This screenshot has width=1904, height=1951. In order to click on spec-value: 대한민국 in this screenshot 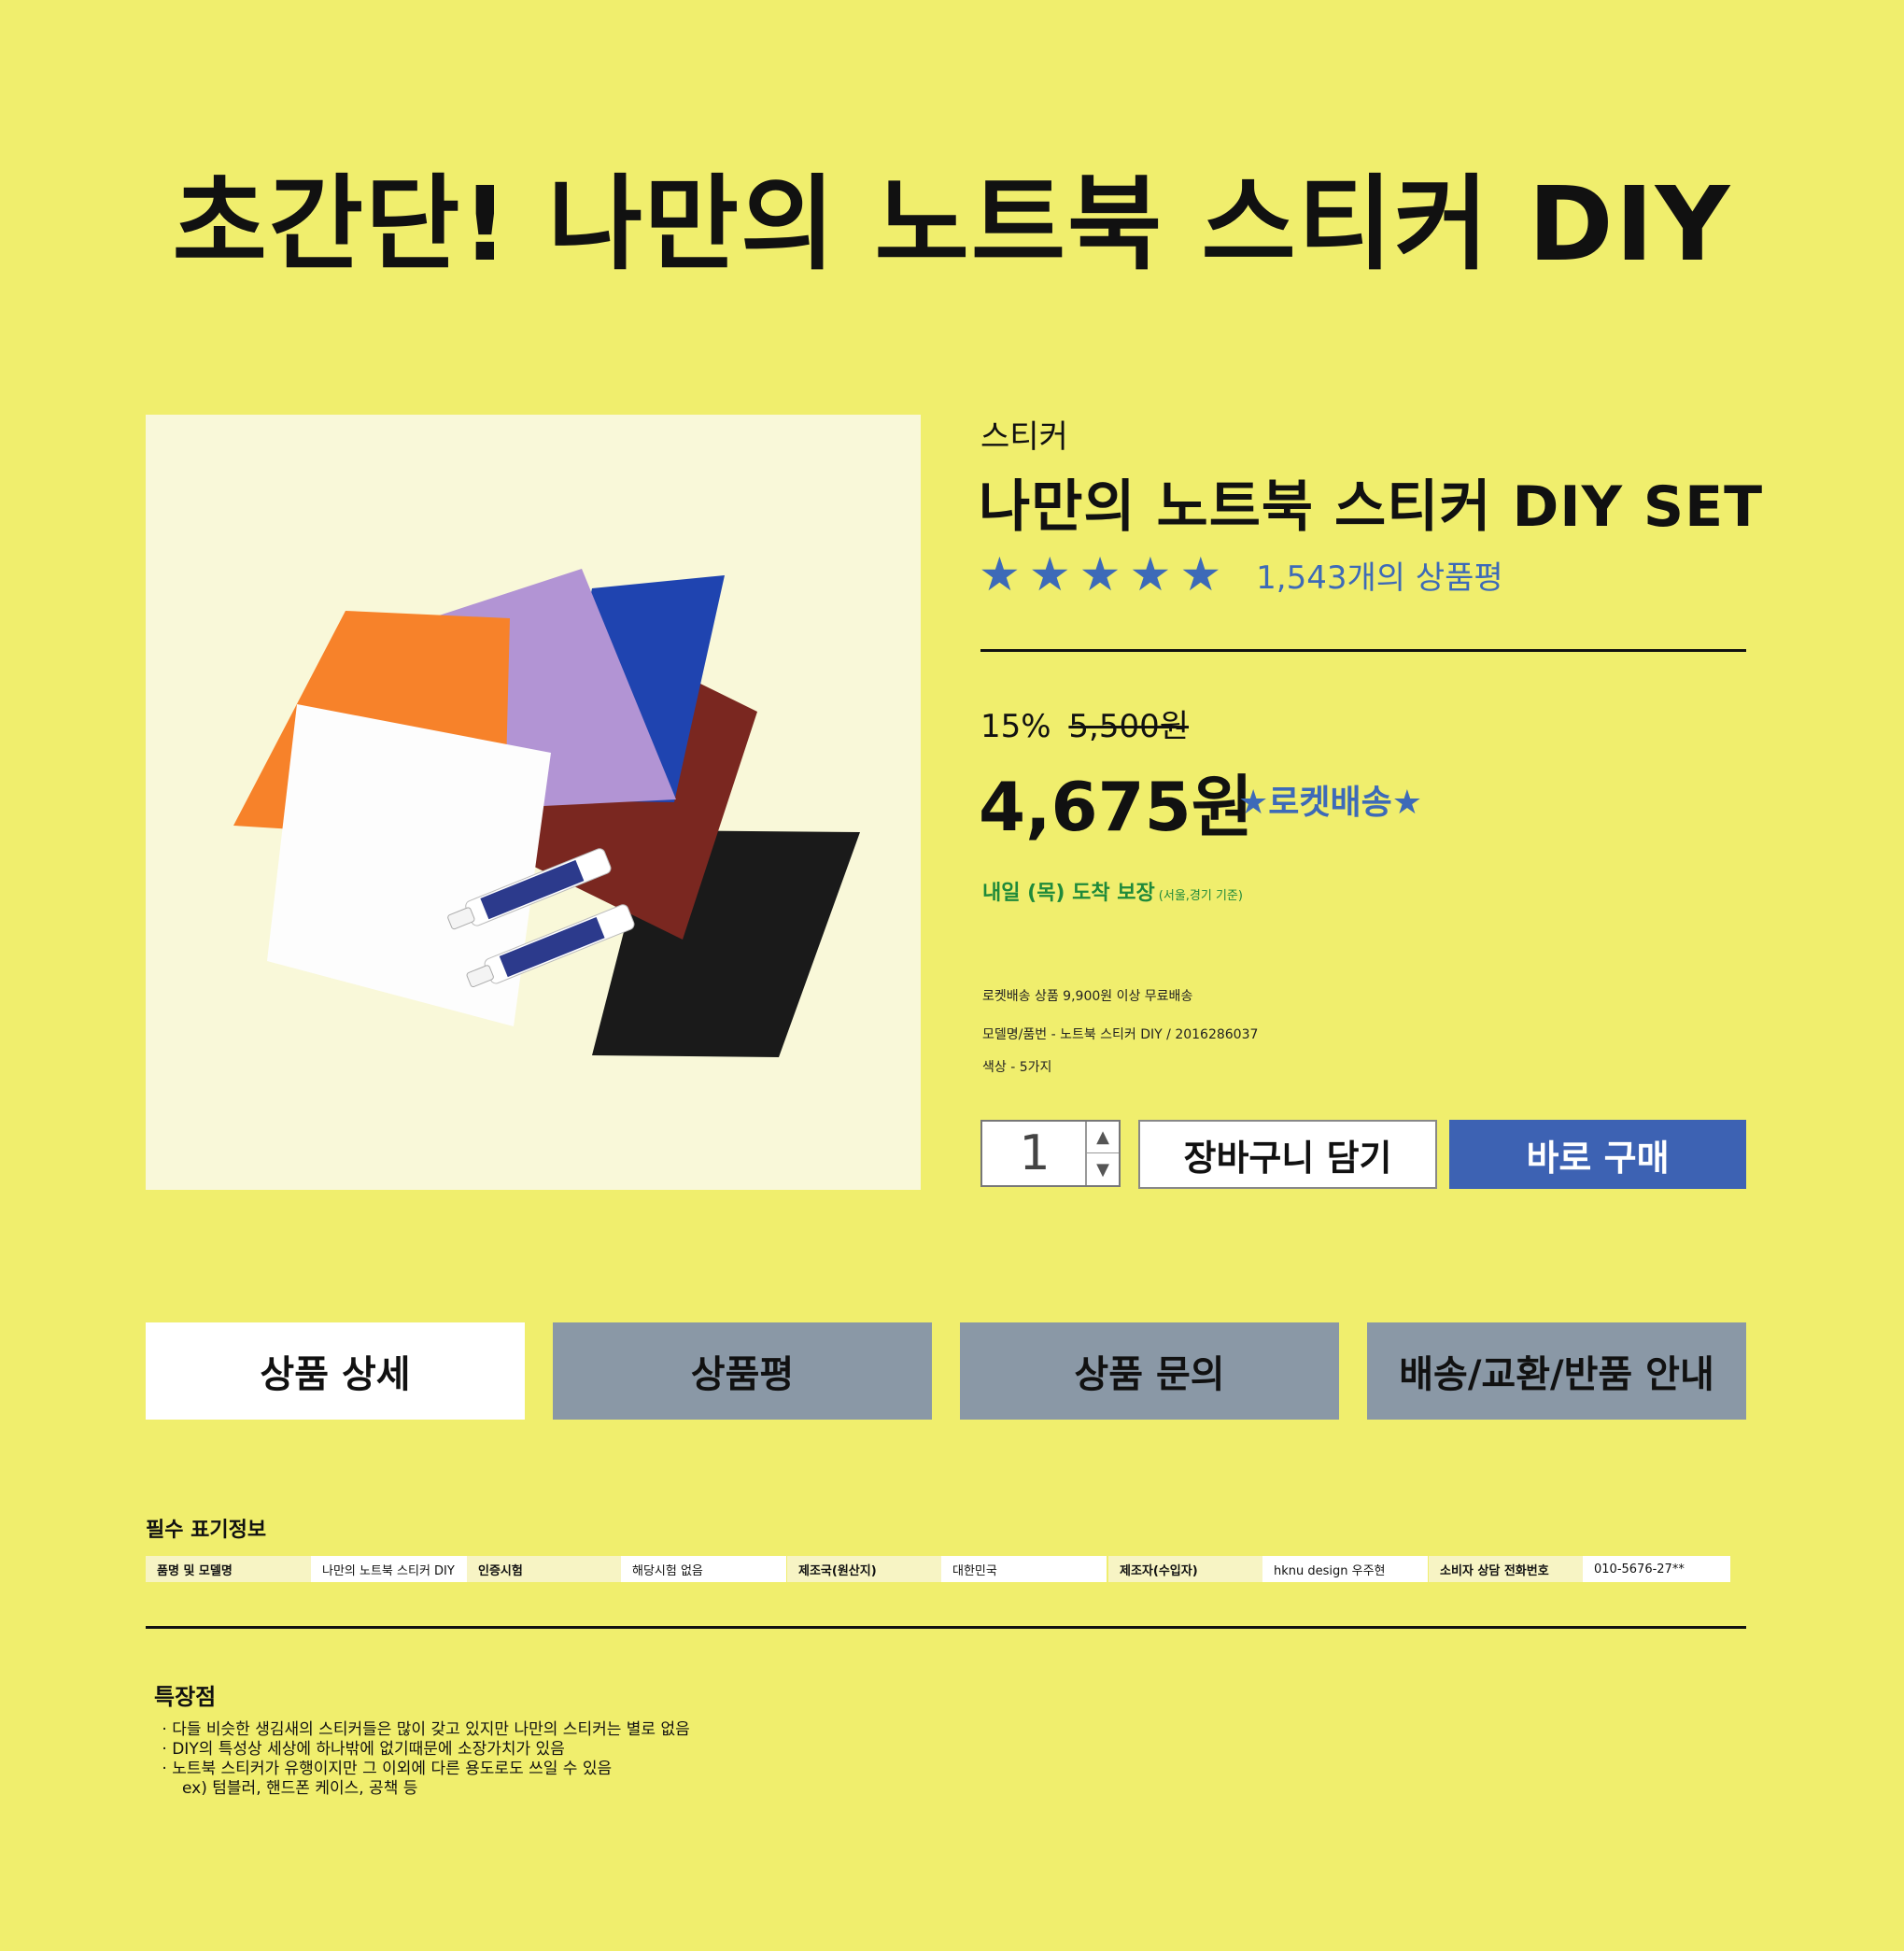, I will do `click(1024, 1569)`.